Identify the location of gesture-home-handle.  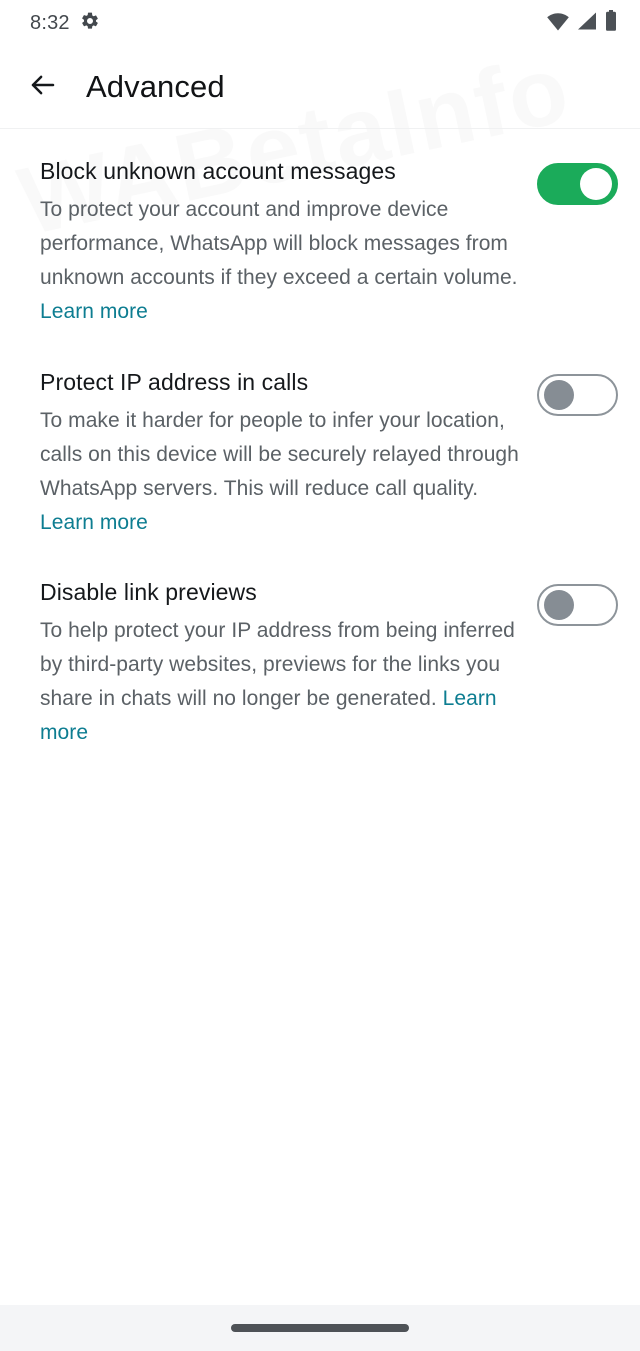
(320, 1328).